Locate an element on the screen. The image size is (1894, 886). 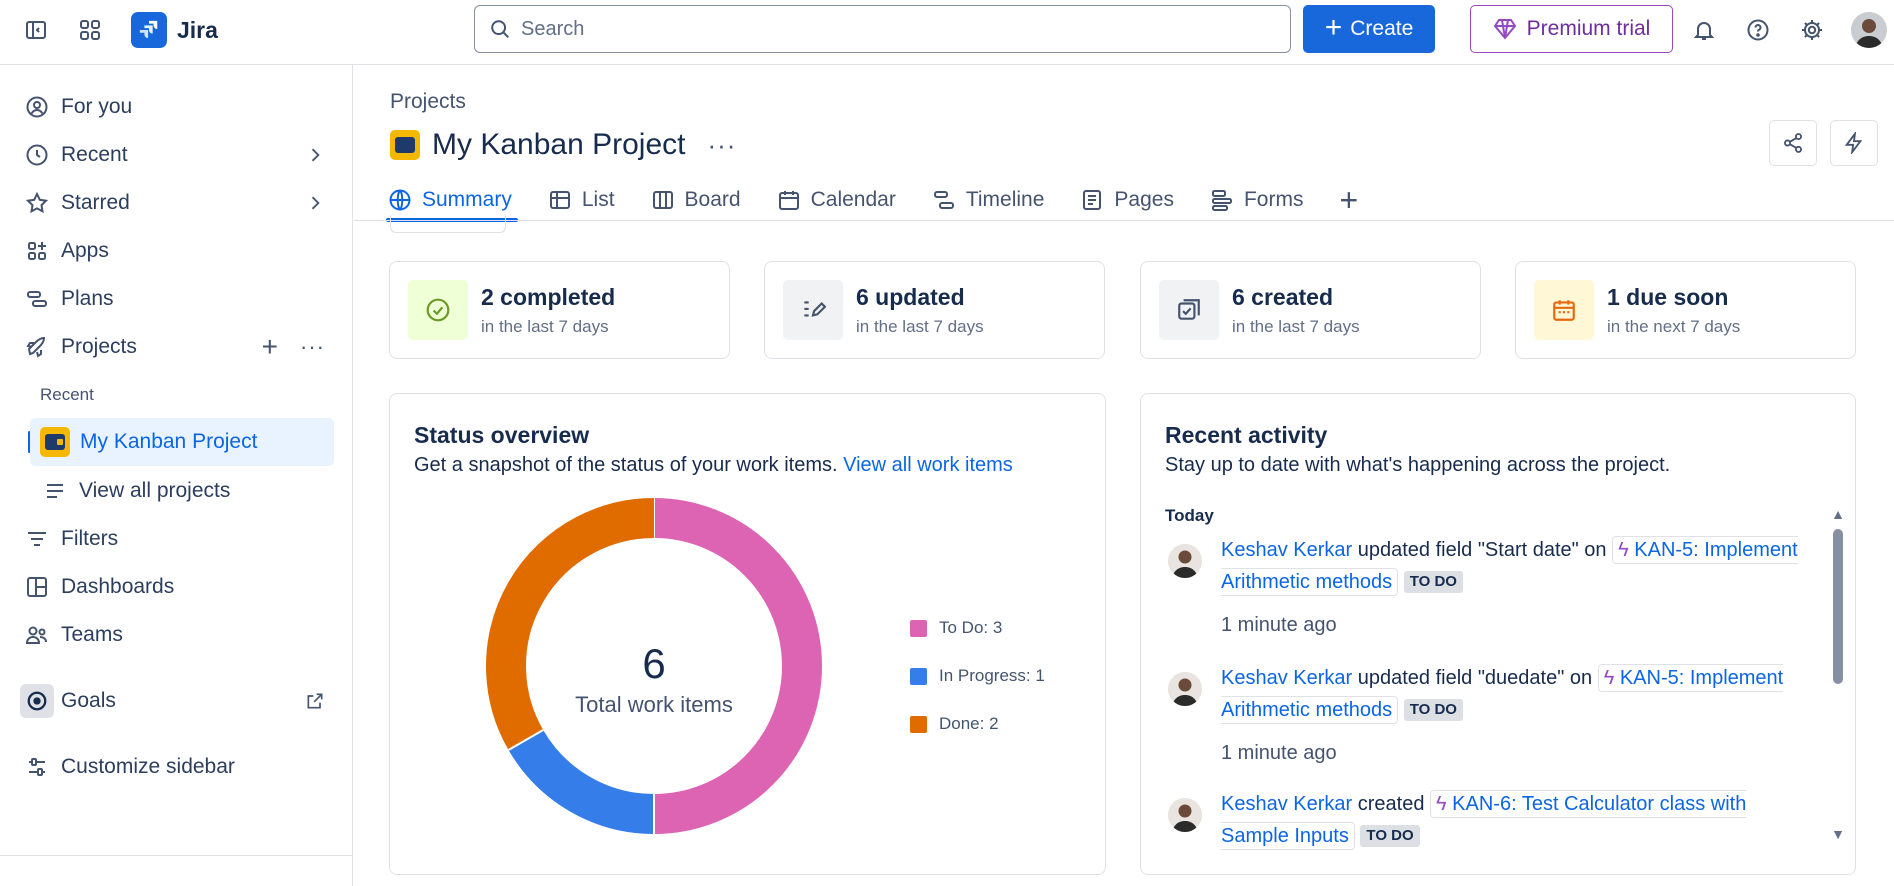
sidebar-item-plans: Plans is located at coordinates (177, 299).